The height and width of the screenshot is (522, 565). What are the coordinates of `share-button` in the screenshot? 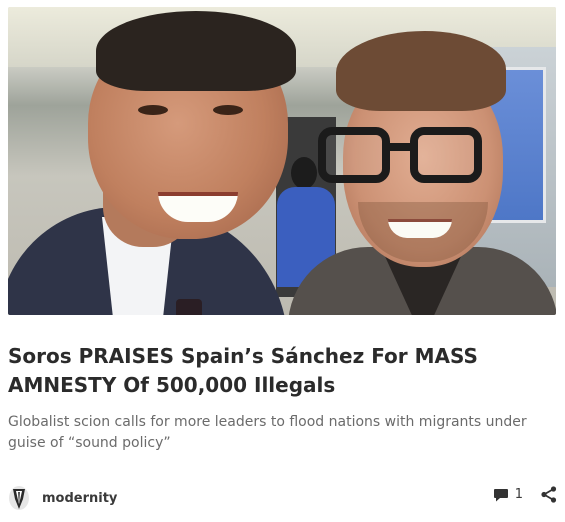 It's located at (549, 494).